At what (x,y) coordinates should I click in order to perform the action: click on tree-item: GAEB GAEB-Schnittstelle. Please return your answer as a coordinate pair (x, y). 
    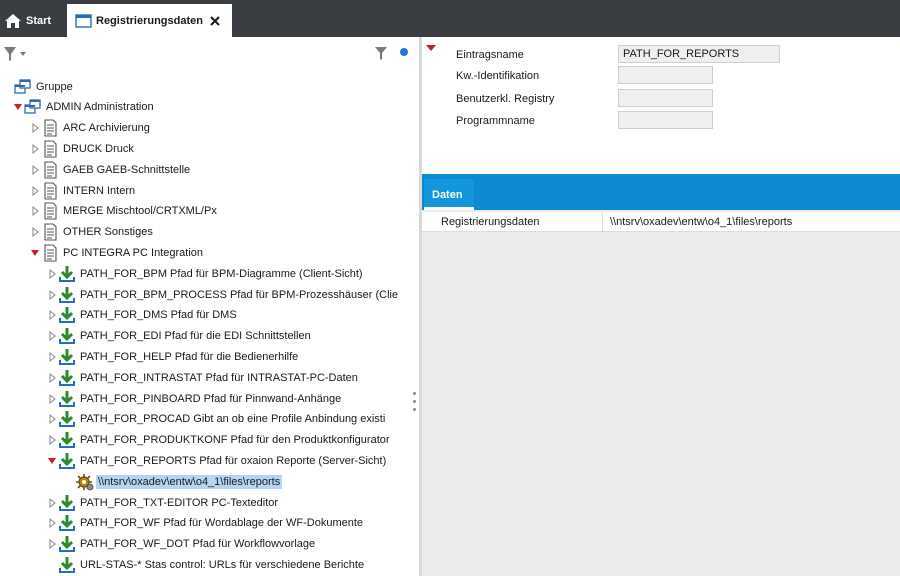
    Looking at the image, I should click on (111, 169).